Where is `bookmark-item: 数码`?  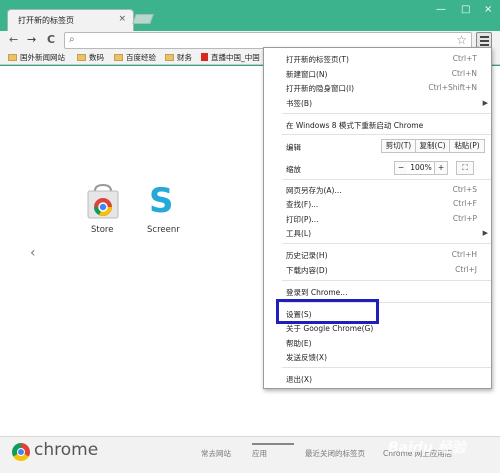
bookmark-item: 数码 is located at coordinates (90, 57).